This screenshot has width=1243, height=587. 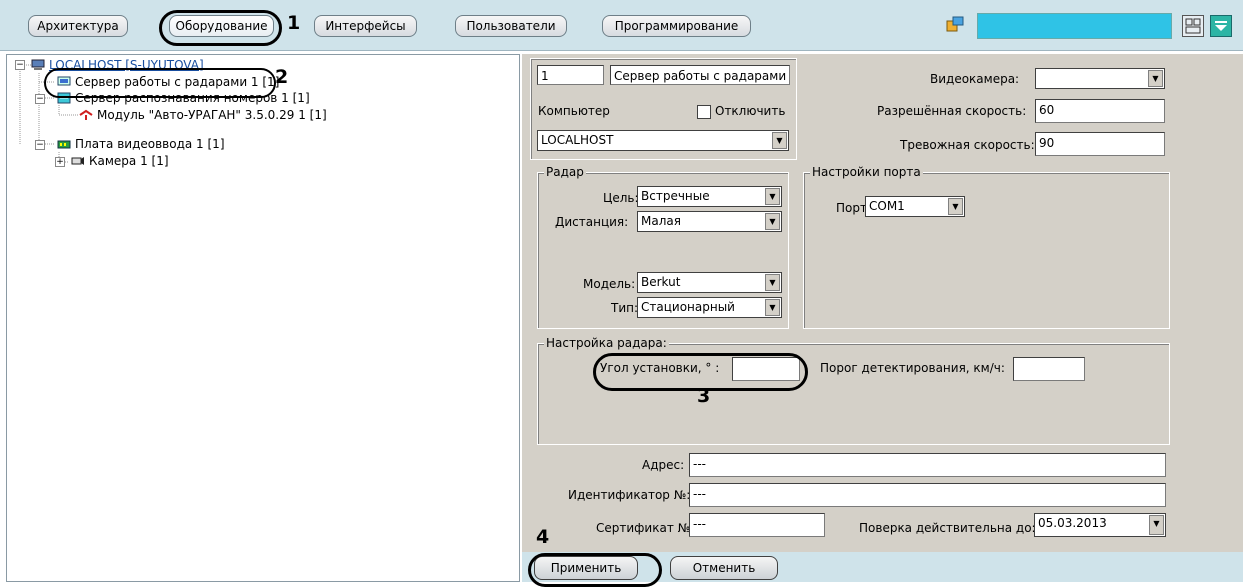 What do you see at coordinates (912, 368) in the screenshot?
I see `threshold-label: Порог детектирования, км/ч:` at bounding box center [912, 368].